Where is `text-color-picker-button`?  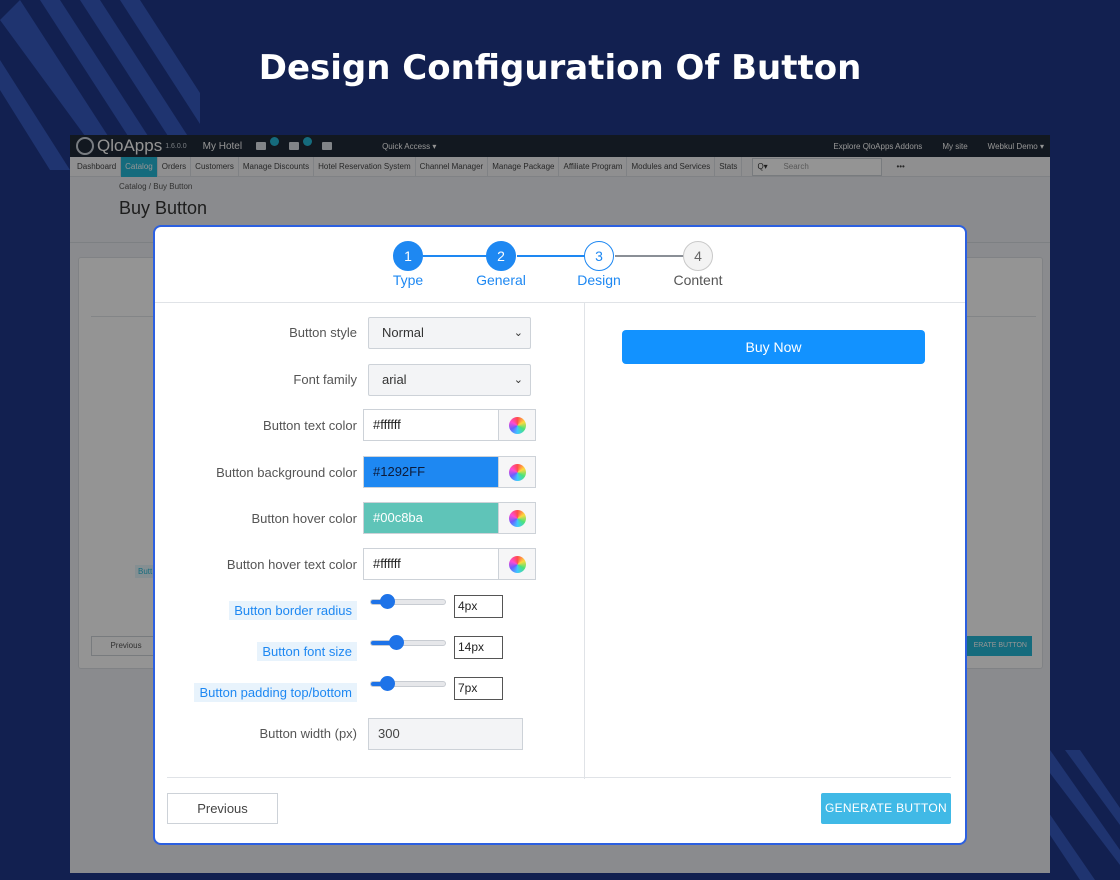 text-color-picker-button is located at coordinates (517, 425).